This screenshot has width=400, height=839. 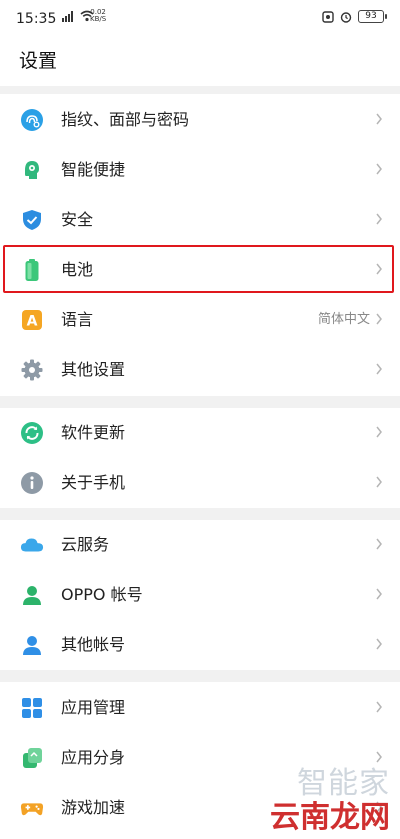 I want to click on language-icon-letter: A, so click(x=32, y=322).